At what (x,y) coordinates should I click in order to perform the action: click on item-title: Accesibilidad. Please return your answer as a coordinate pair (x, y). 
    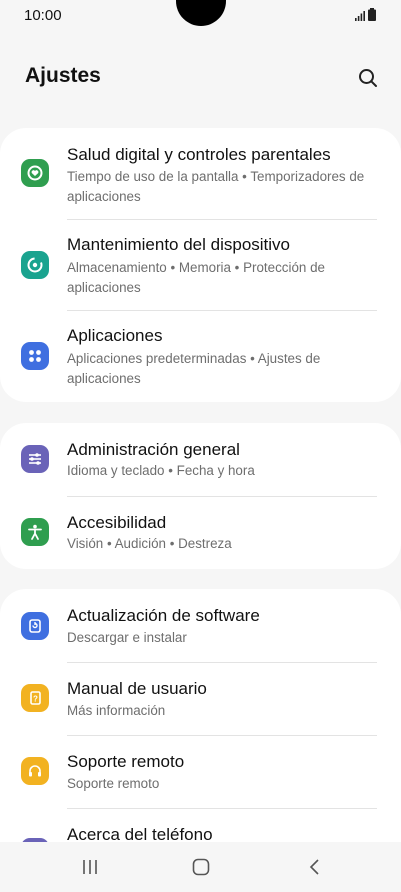
    Looking at the image, I should click on (117, 522).